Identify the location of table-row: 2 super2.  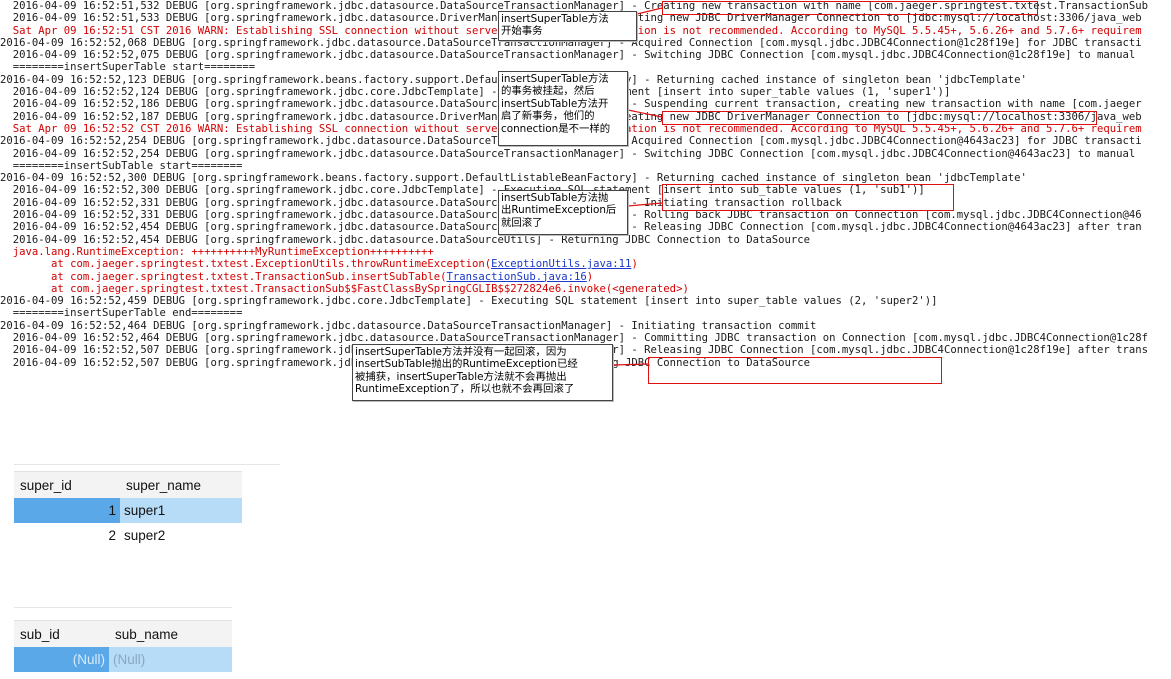
(128, 535).